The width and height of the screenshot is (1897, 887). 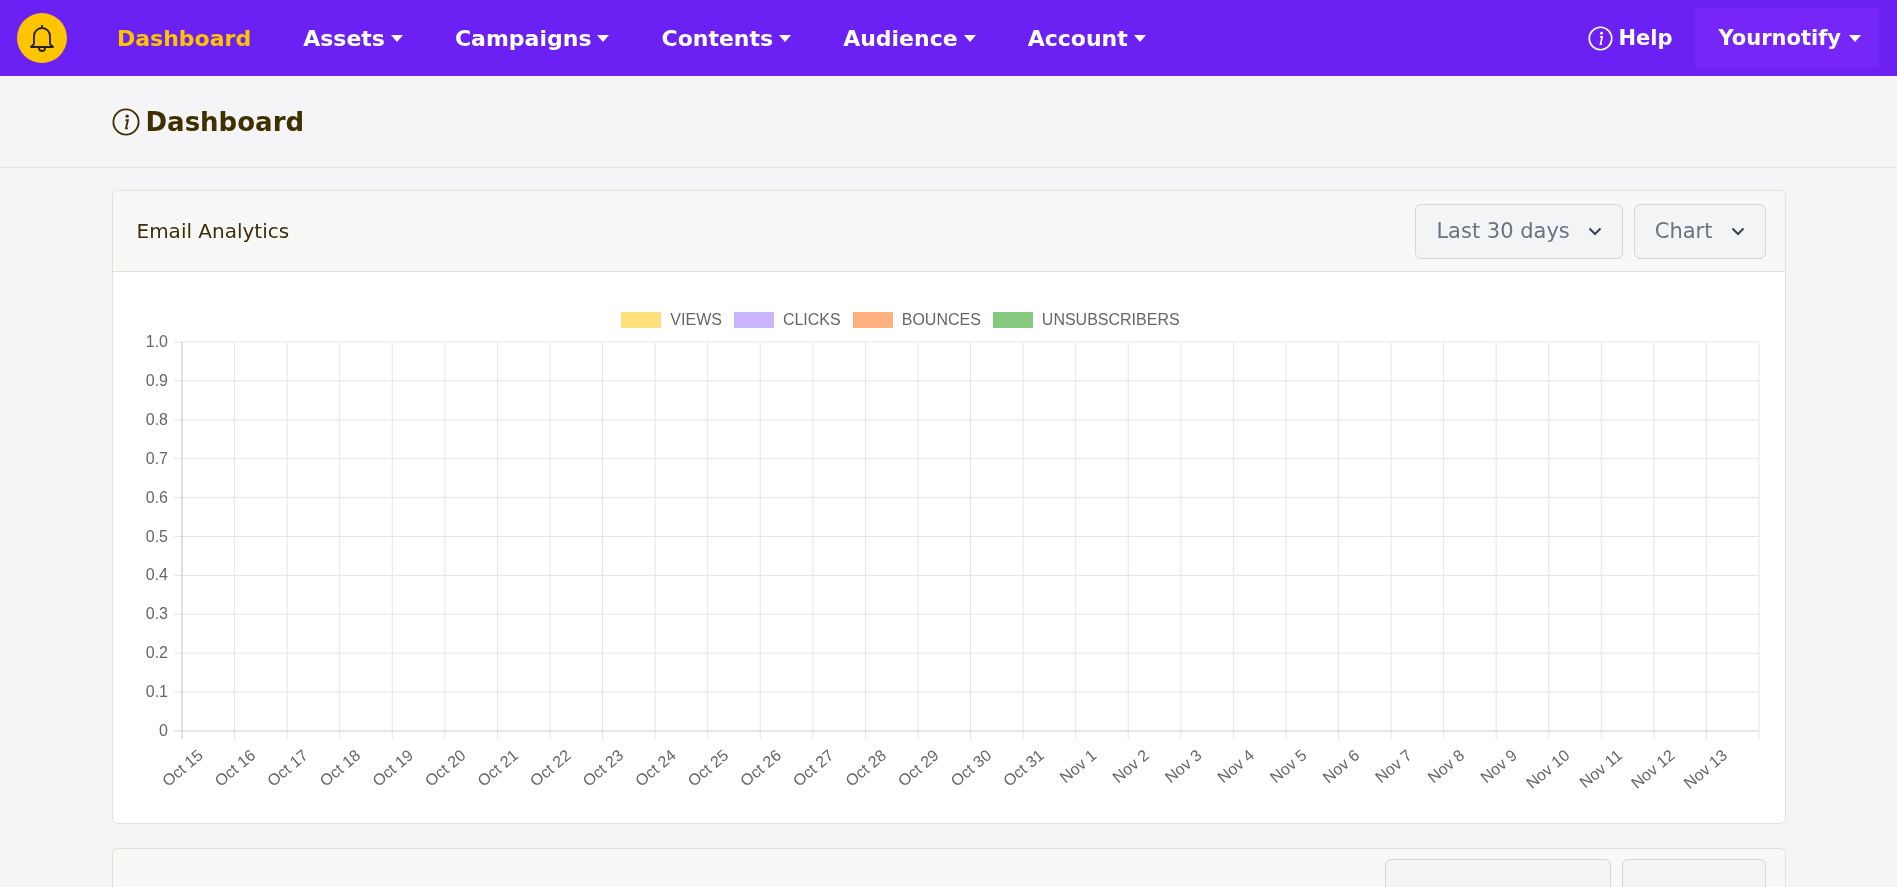 What do you see at coordinates (156, 380) in the screenshot?
I see `y-axis-label: 0.9` at bounding box center [156, 380].